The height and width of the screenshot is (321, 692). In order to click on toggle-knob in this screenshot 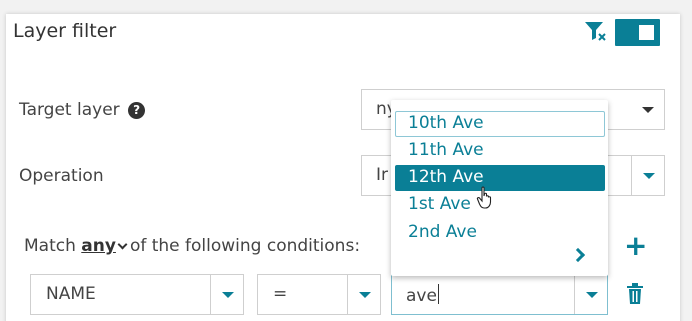, I will do `click(646, 32)`.